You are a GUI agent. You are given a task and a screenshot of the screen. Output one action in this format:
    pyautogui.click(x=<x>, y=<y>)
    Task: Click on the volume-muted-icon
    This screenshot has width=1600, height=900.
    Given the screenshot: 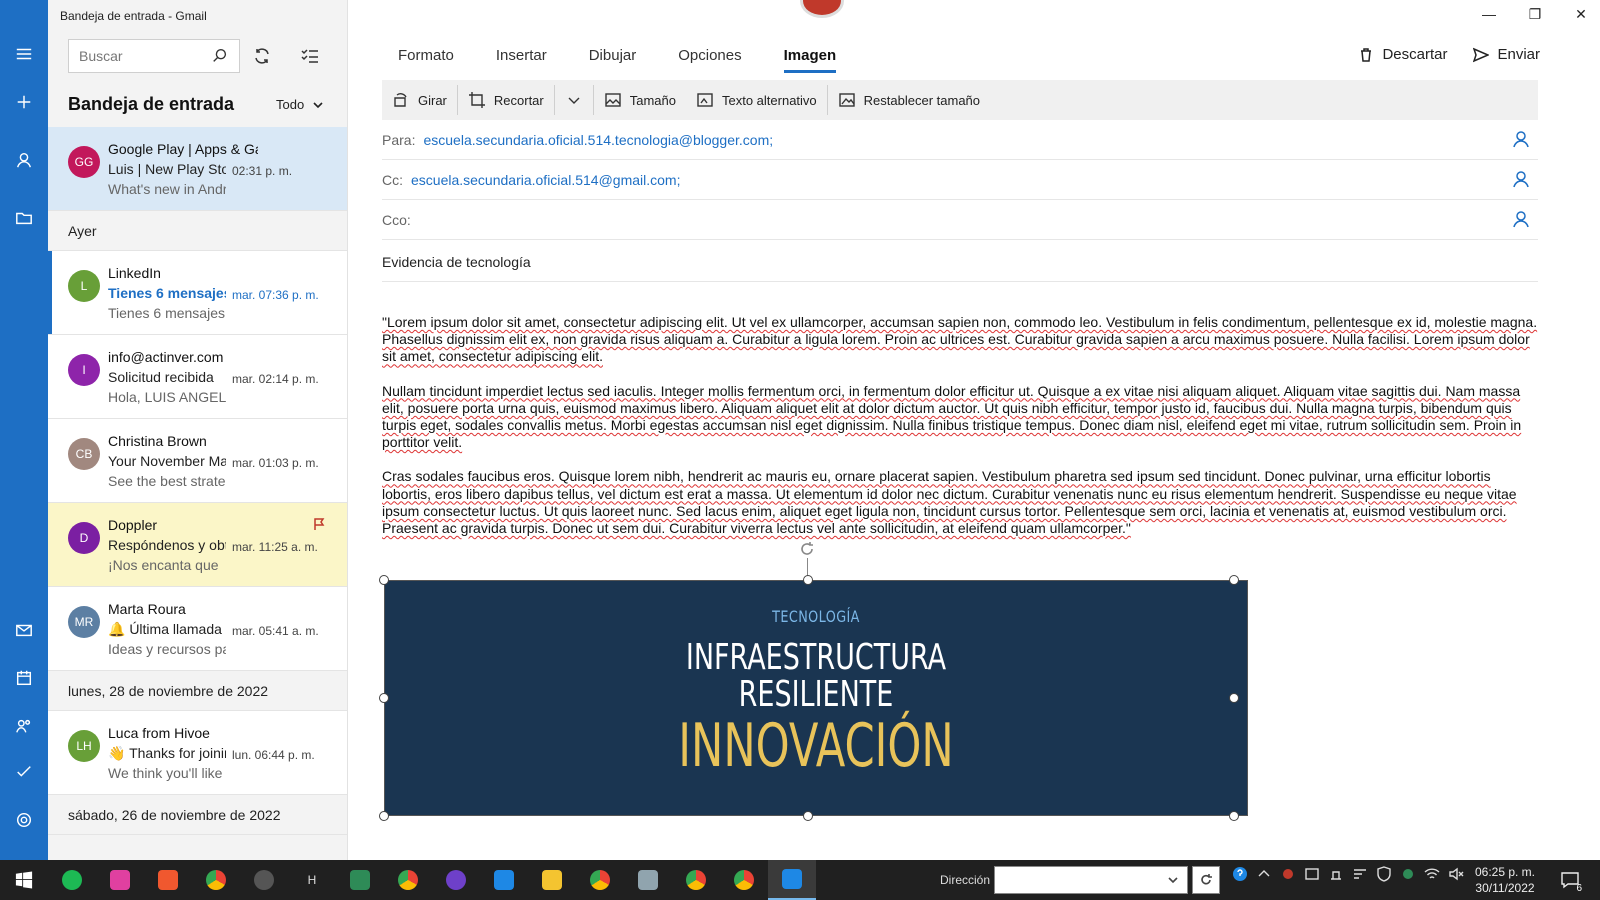 What is the action you would take?
    pyautogui.click(x=1456, y=874)
    